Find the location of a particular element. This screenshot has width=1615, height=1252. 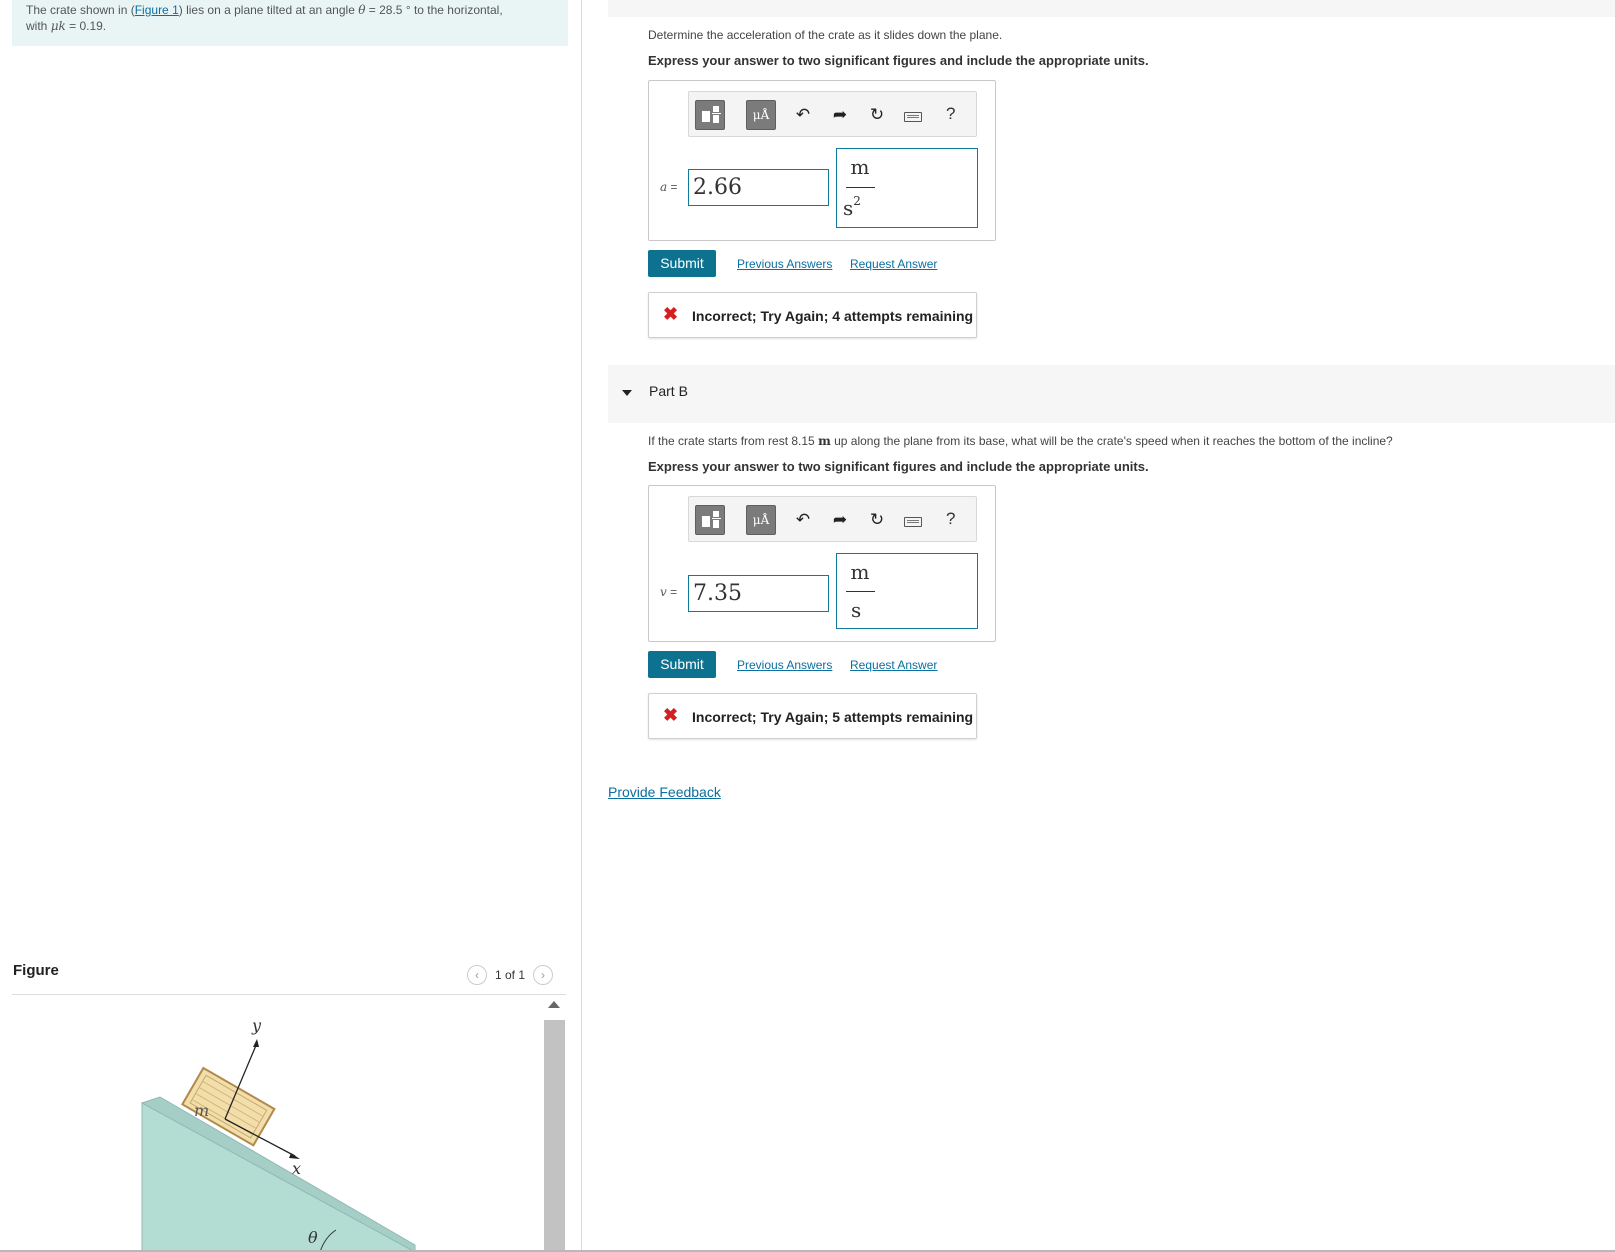

speed-units-input: m s is located at coordinates (907, 591).